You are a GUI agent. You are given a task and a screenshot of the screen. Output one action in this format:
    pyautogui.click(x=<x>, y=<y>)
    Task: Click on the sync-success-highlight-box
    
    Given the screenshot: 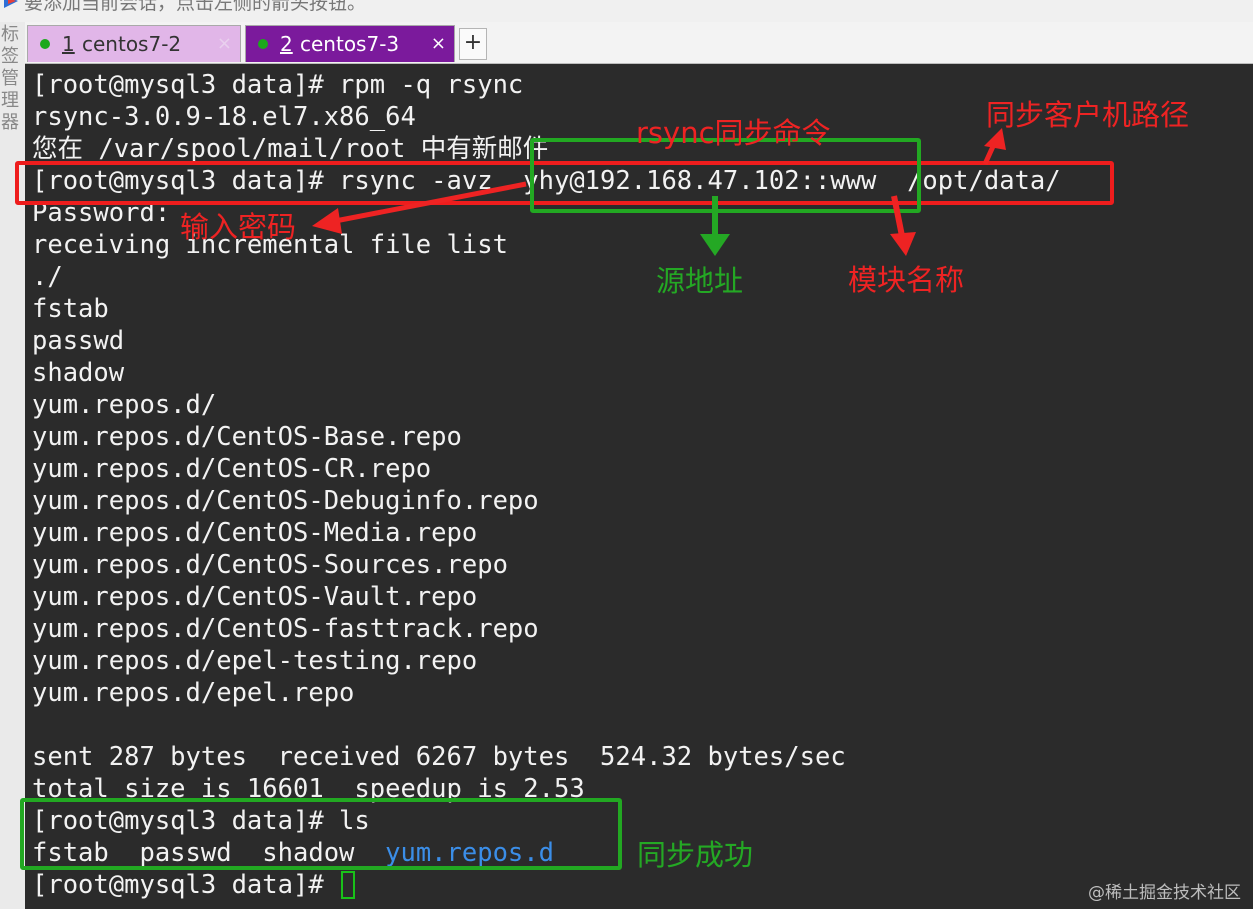 What is the action you would take?
    pyautogui.click(x=321, y=834)
    